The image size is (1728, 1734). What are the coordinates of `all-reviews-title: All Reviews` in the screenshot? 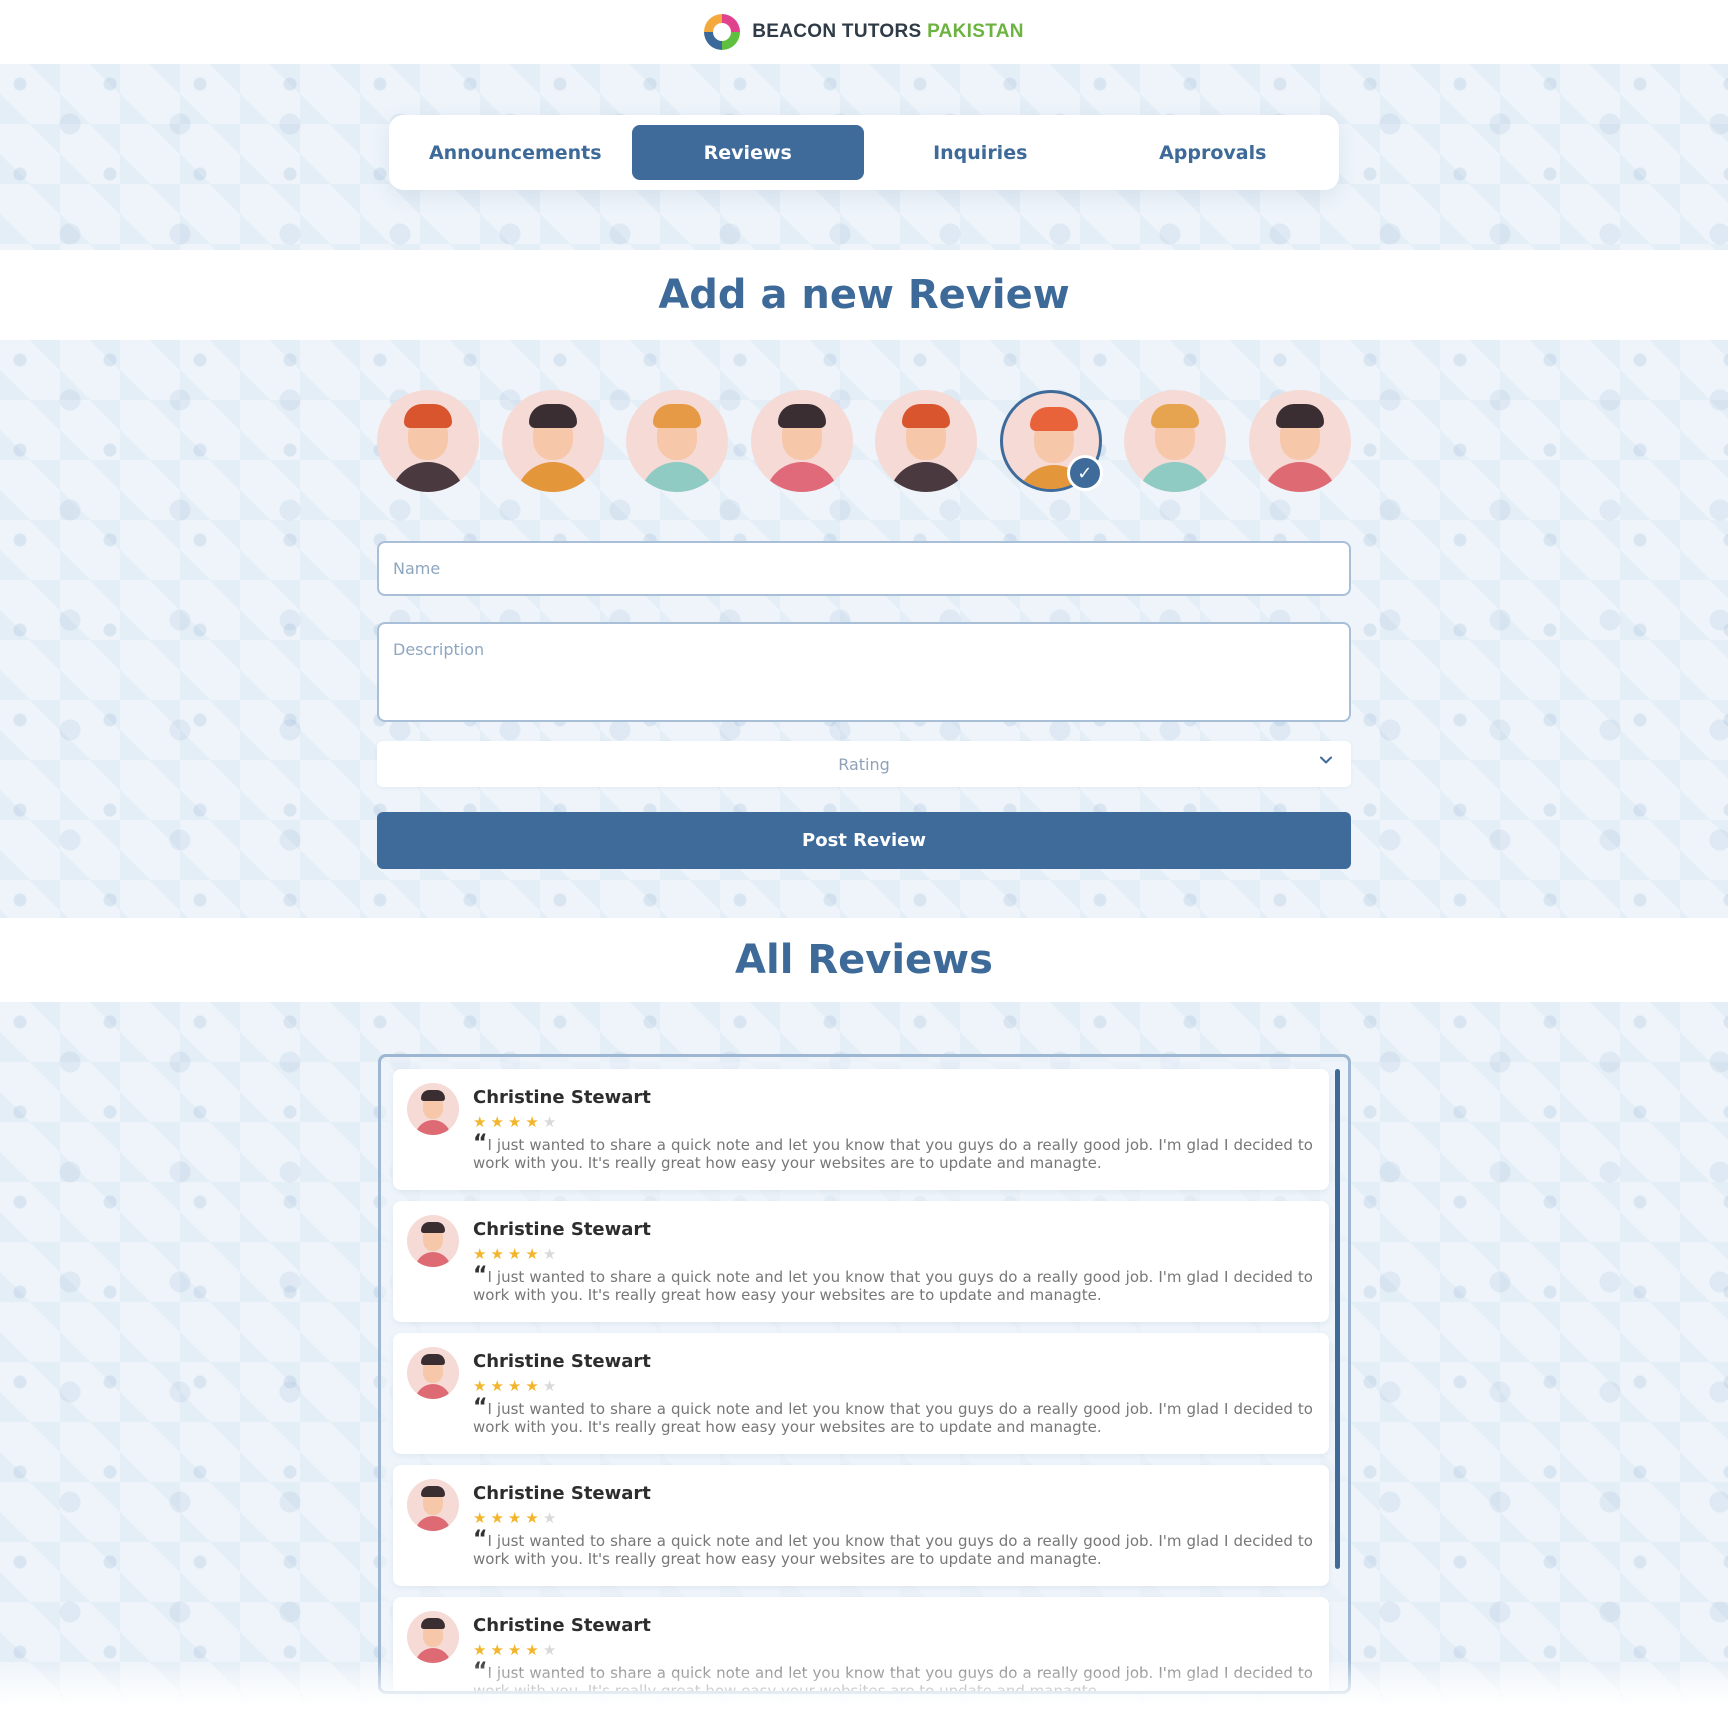 It's located at (864, 960).